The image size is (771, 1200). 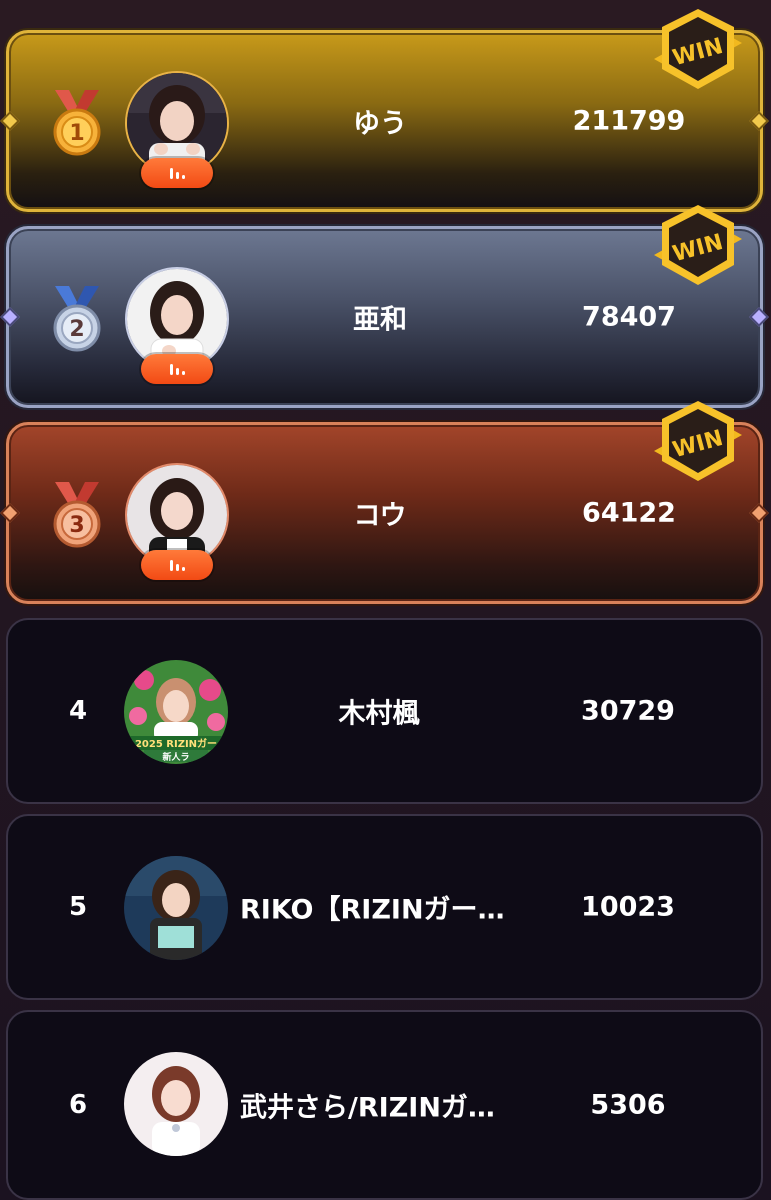 I want to click on player-score: 211799, so click(x=629, y=121).